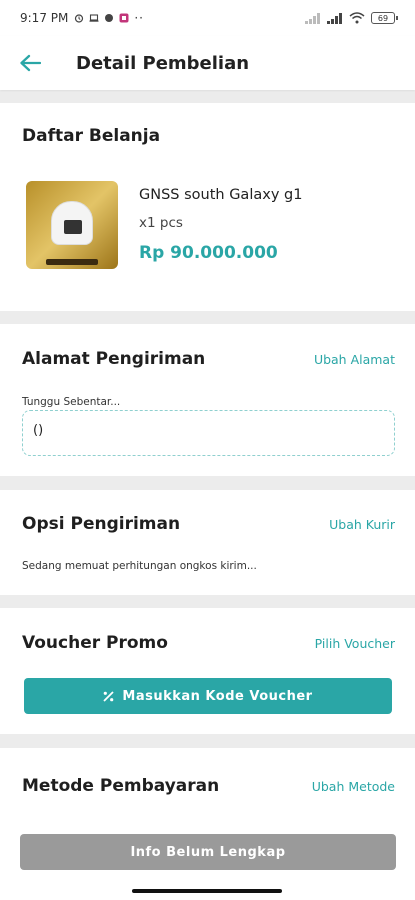 This screenshot has width=415, height=900. I want to click on chat-icon, so click(109, 18).